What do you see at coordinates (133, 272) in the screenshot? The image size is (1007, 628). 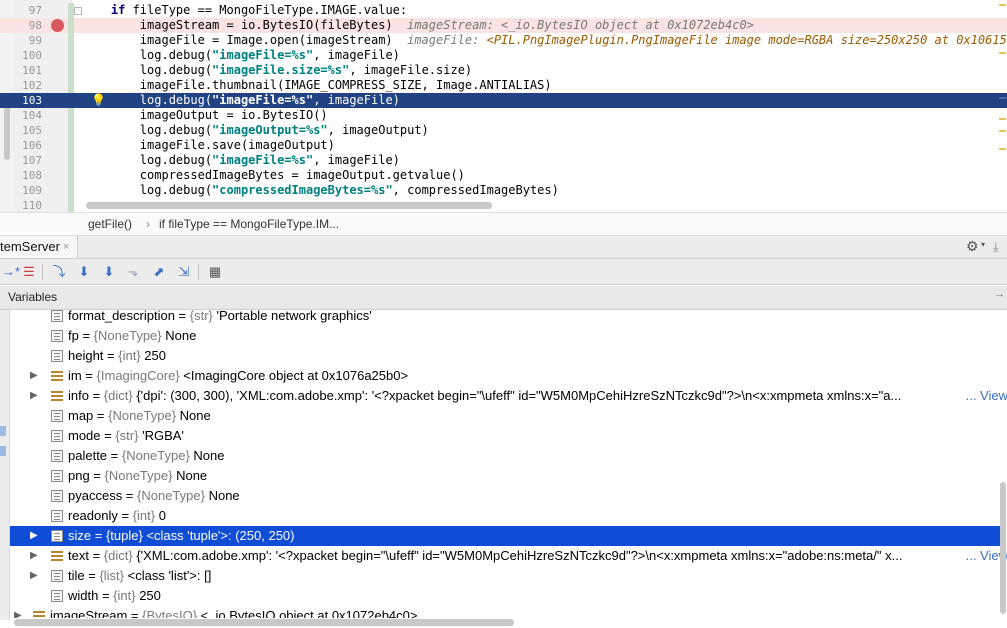 I see `force-step-into-icon: ⬎` at bounding box center [133, 272].